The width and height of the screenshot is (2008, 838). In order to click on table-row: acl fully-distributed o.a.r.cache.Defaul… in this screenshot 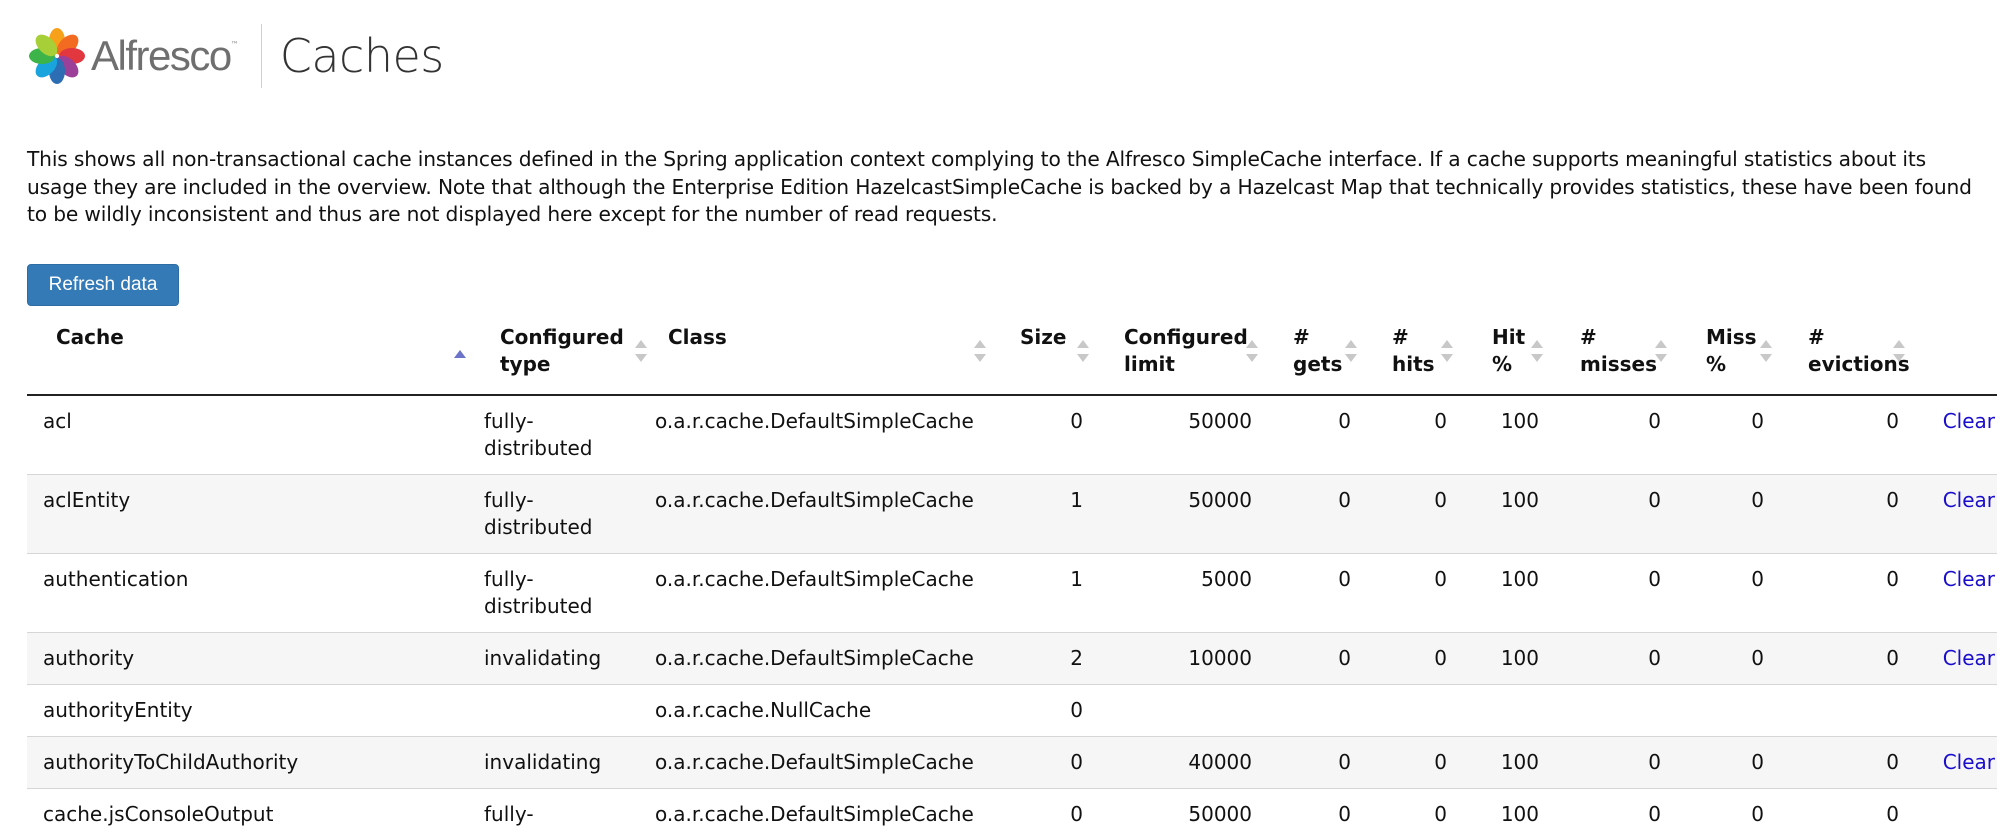, I will do `click(1012, 435)`.